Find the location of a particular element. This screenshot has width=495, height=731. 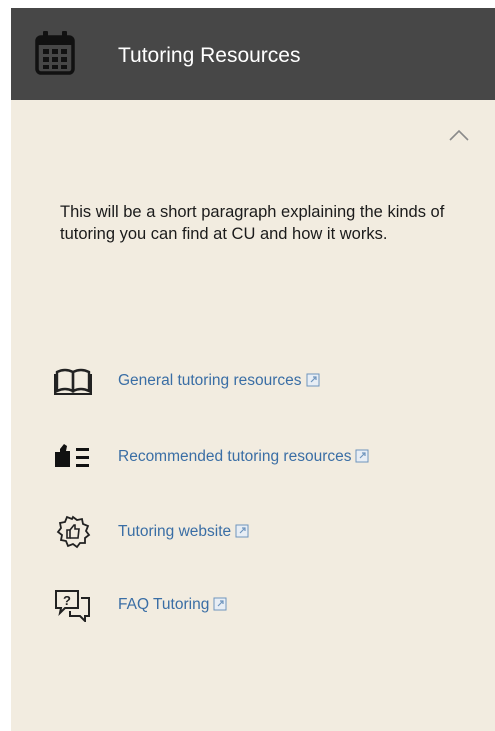

recommended-tutoring-link: Recommended tutoring resources is located at coordinates (243, 457).